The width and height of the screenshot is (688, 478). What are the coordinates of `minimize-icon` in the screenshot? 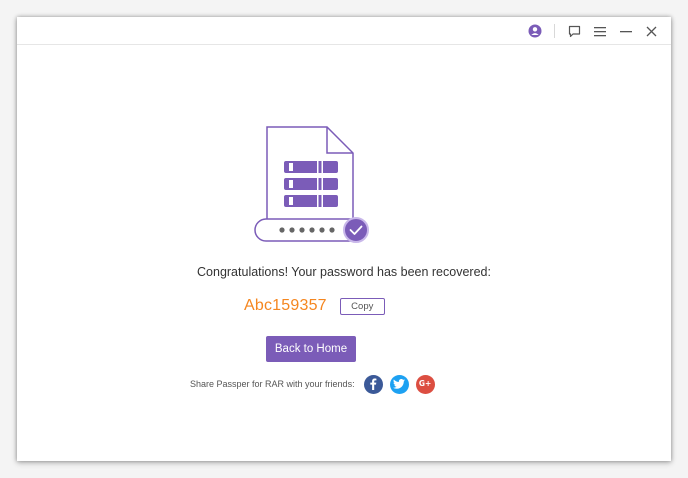 It's located at (626, 32).